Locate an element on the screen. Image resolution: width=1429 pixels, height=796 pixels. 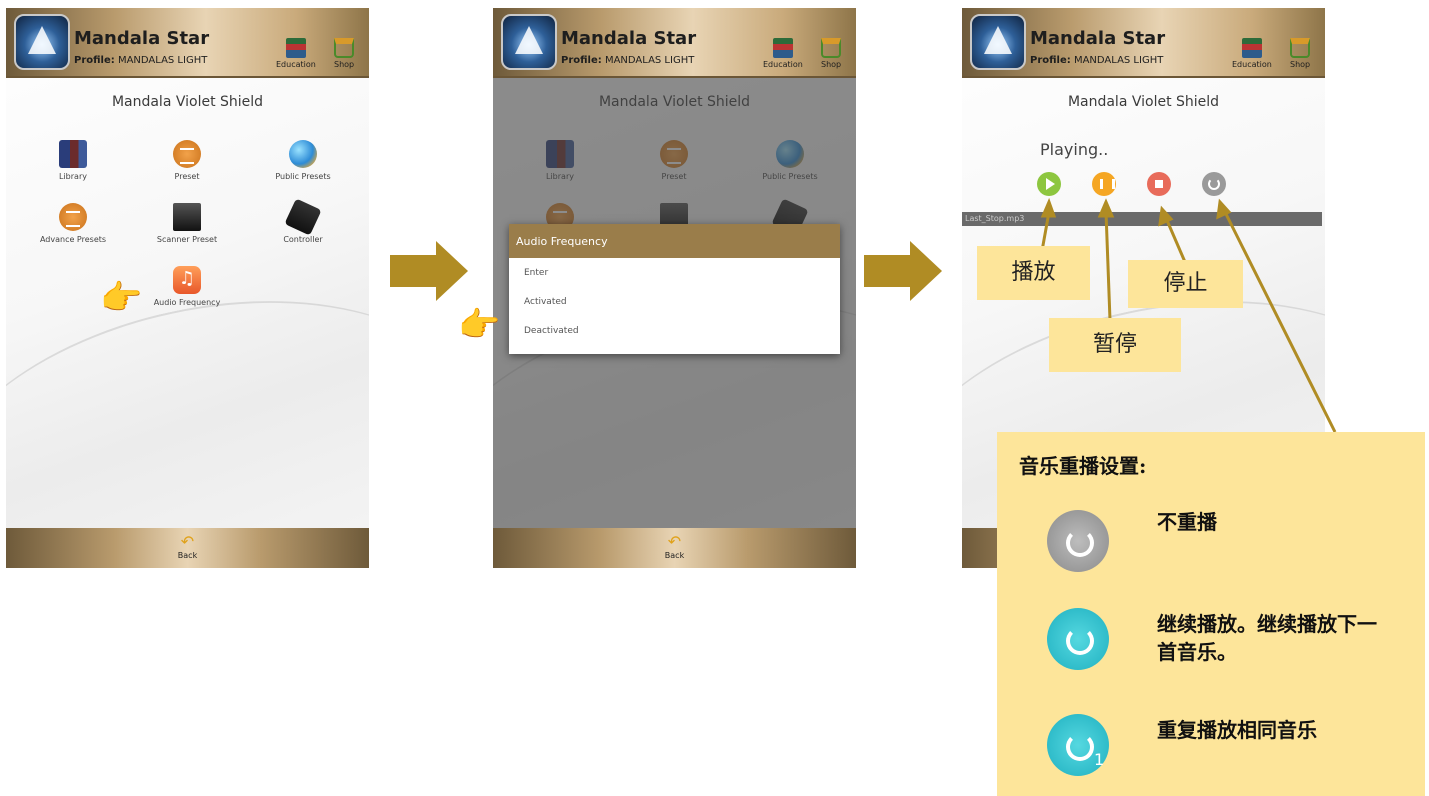
legend-title: 音乐重播设置: is located at coordinates (1083, 466).